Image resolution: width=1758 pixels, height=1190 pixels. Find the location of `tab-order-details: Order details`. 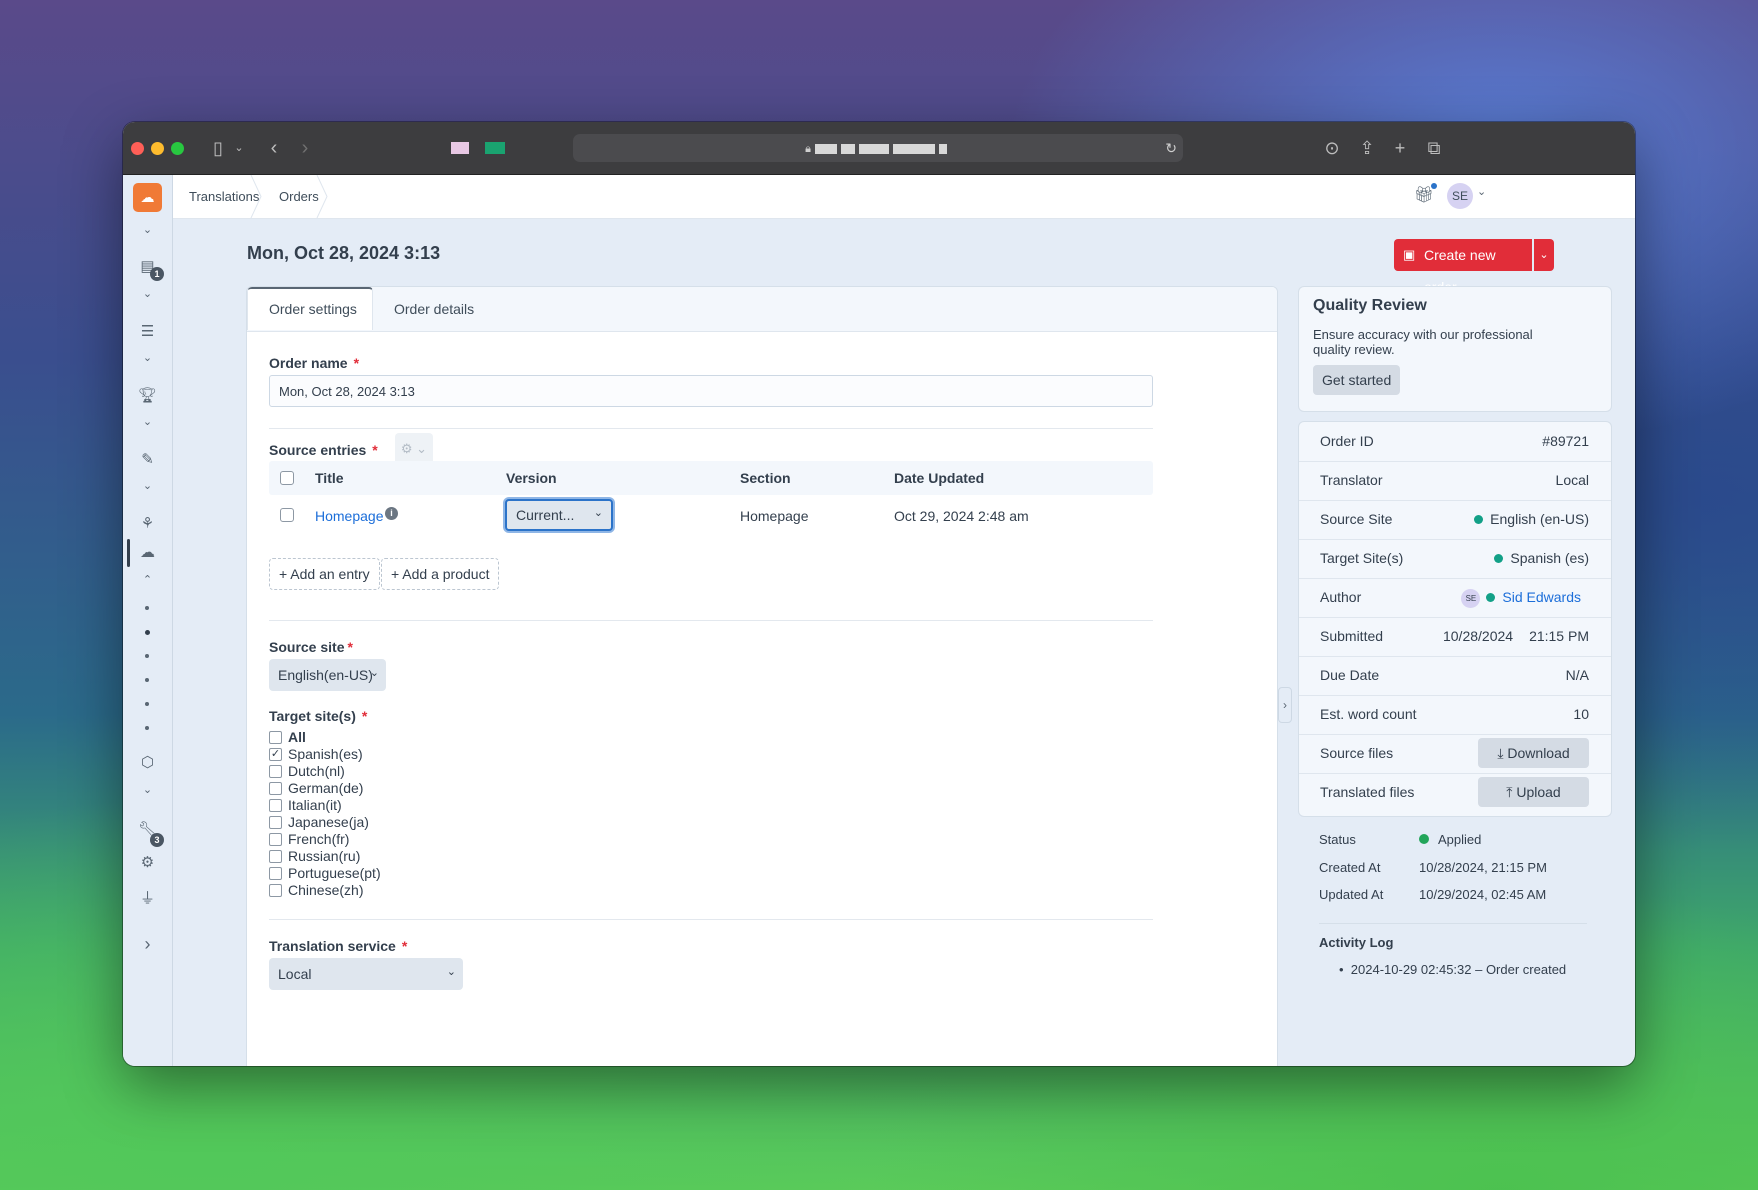

tab-order-details: Order details is located at coordinates (434, 309).